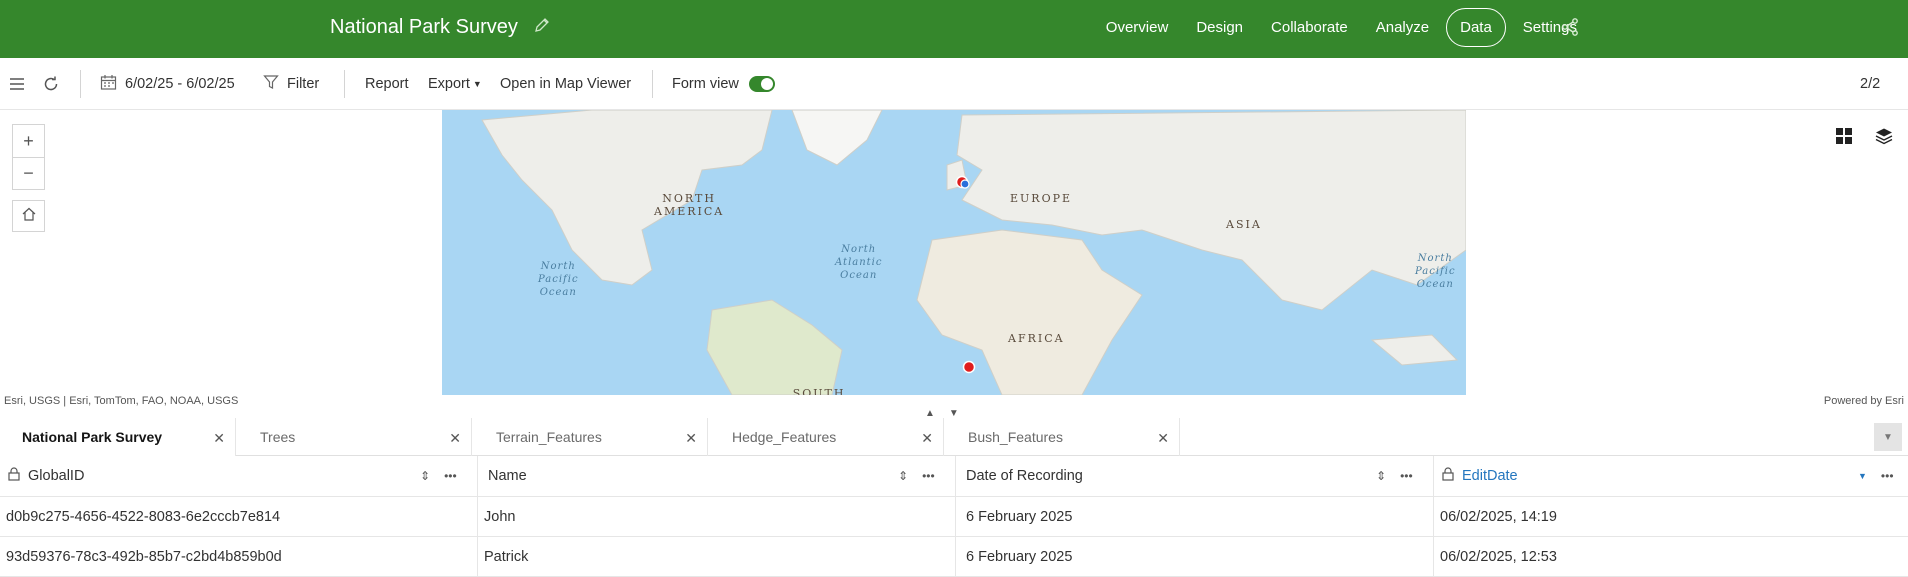 The width and height of the screenshot is (1908, 577). I want to click on tab-bush-features: Bush_Features ✕, so click(1062, 437).